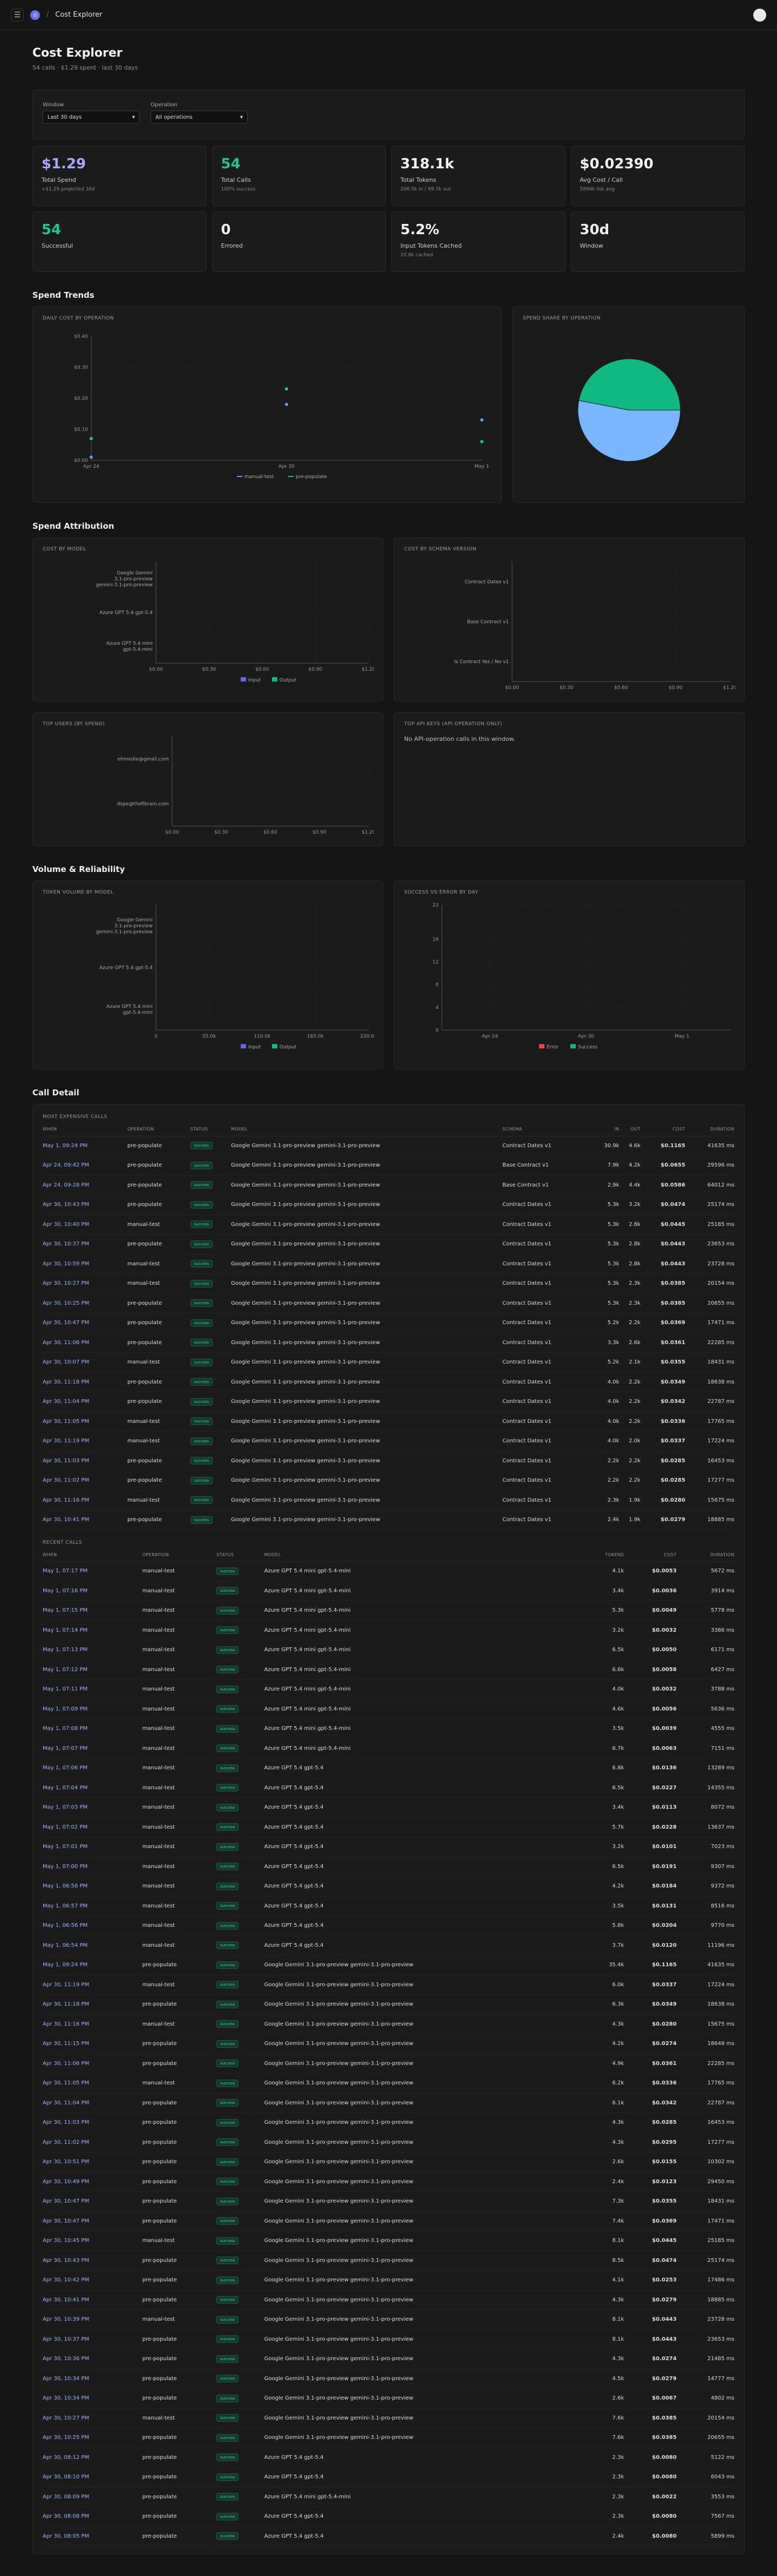 Image resolution: width=777 pixels, height=2576 pixels. I want to click on timestamp-link: Apr 30, 08:08 PM, so click(92, 2516).